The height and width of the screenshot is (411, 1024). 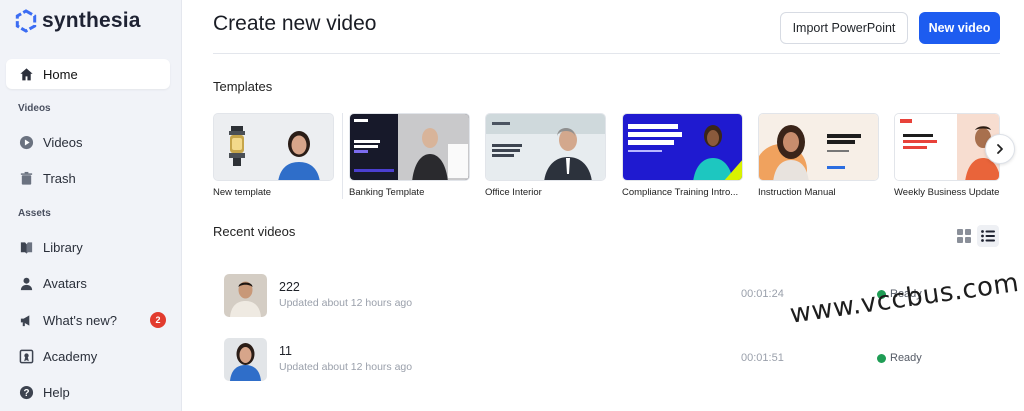 What do you see at coordinates (242, 192) in the screenshot?
I see `template-caption: New template` at bounding box center [242, 192].